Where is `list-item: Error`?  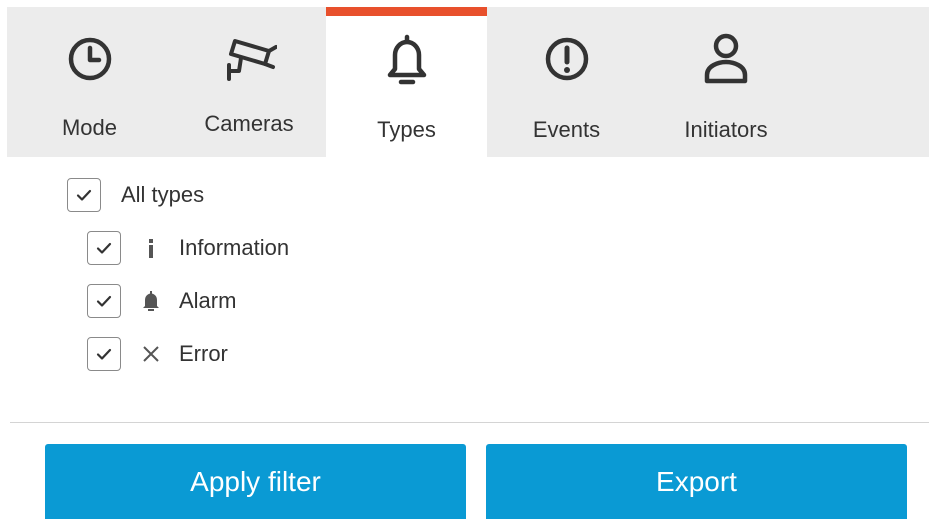 list-item: Error is located at coordinates (157, 354).